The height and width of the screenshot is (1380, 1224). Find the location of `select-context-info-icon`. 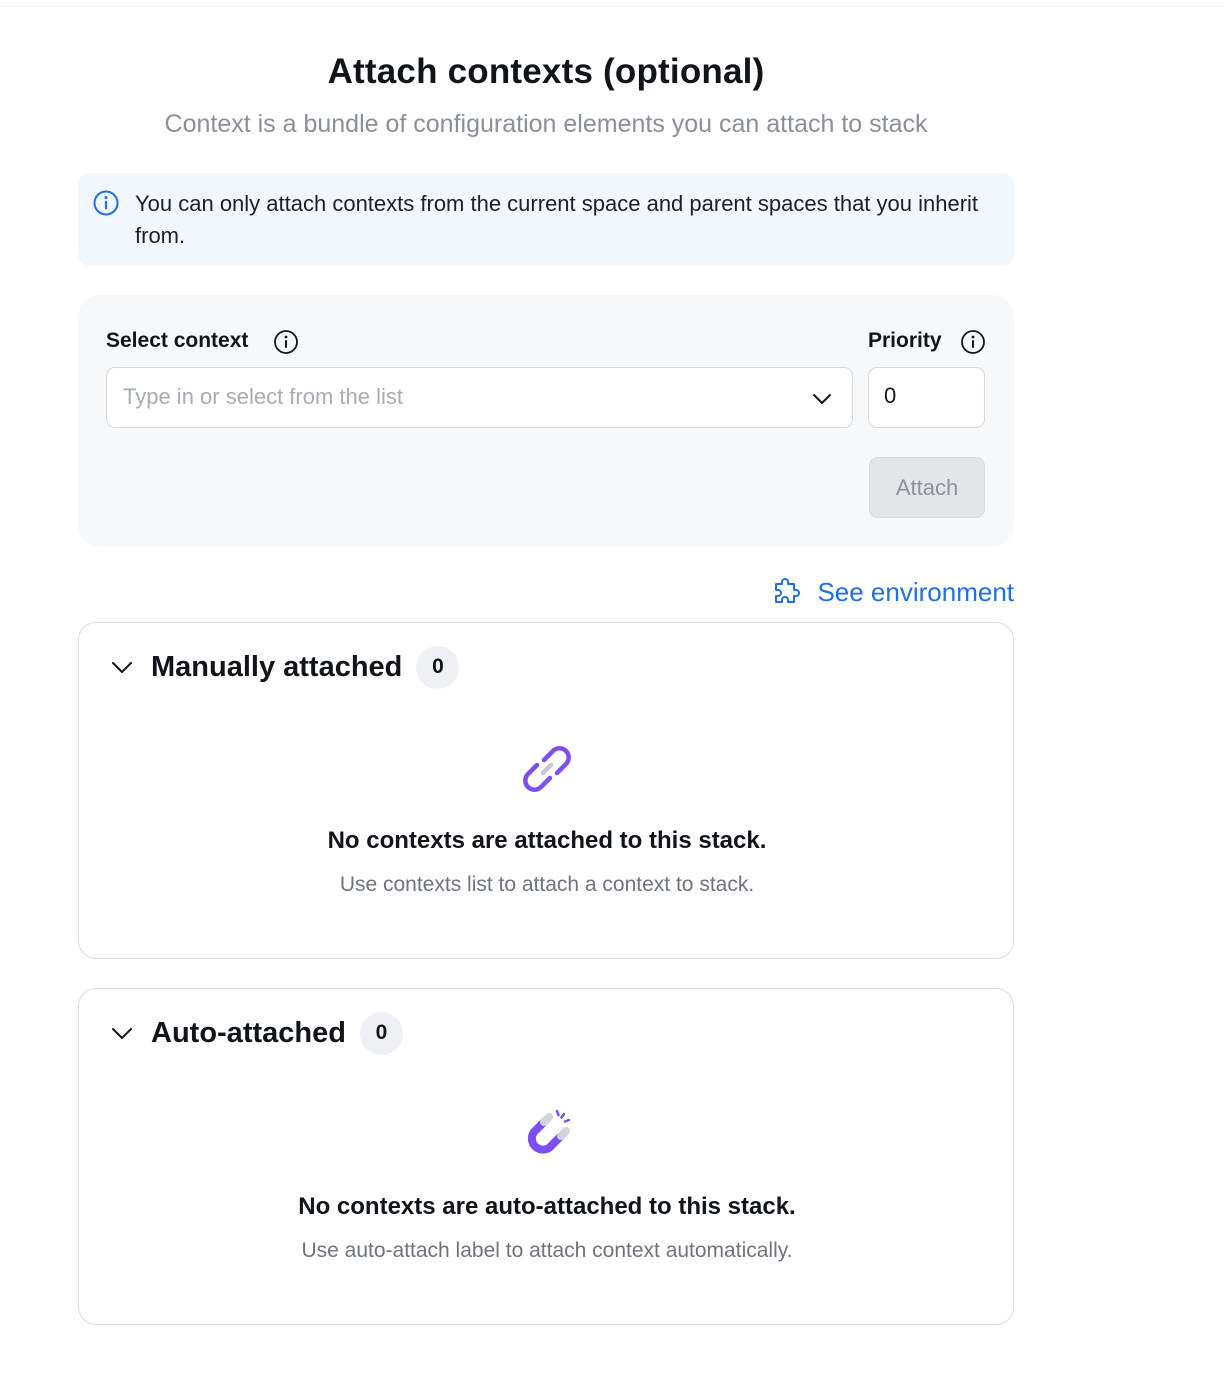

select-context-info-icon is located at coordinates (286, 342).